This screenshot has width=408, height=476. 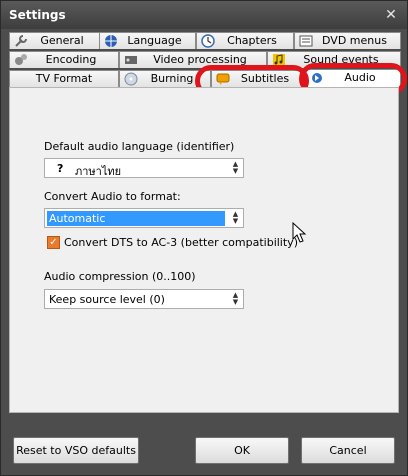 What do you see at coordinates (98, 171) in the screenshot?
I see `default-audio-language-value: ภาษาไทย` at bounding box center [98, 171].